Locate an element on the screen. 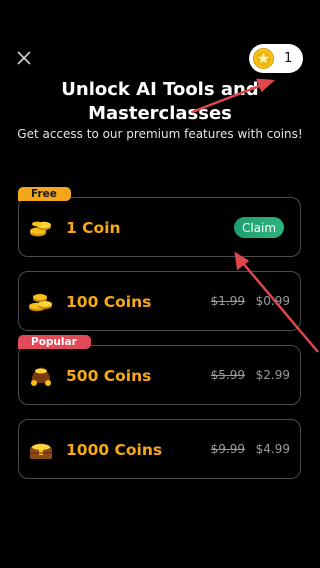 The height and width of the screenshot is (568, 320). original-price: $9.99 is located at coordinates (227, 449).